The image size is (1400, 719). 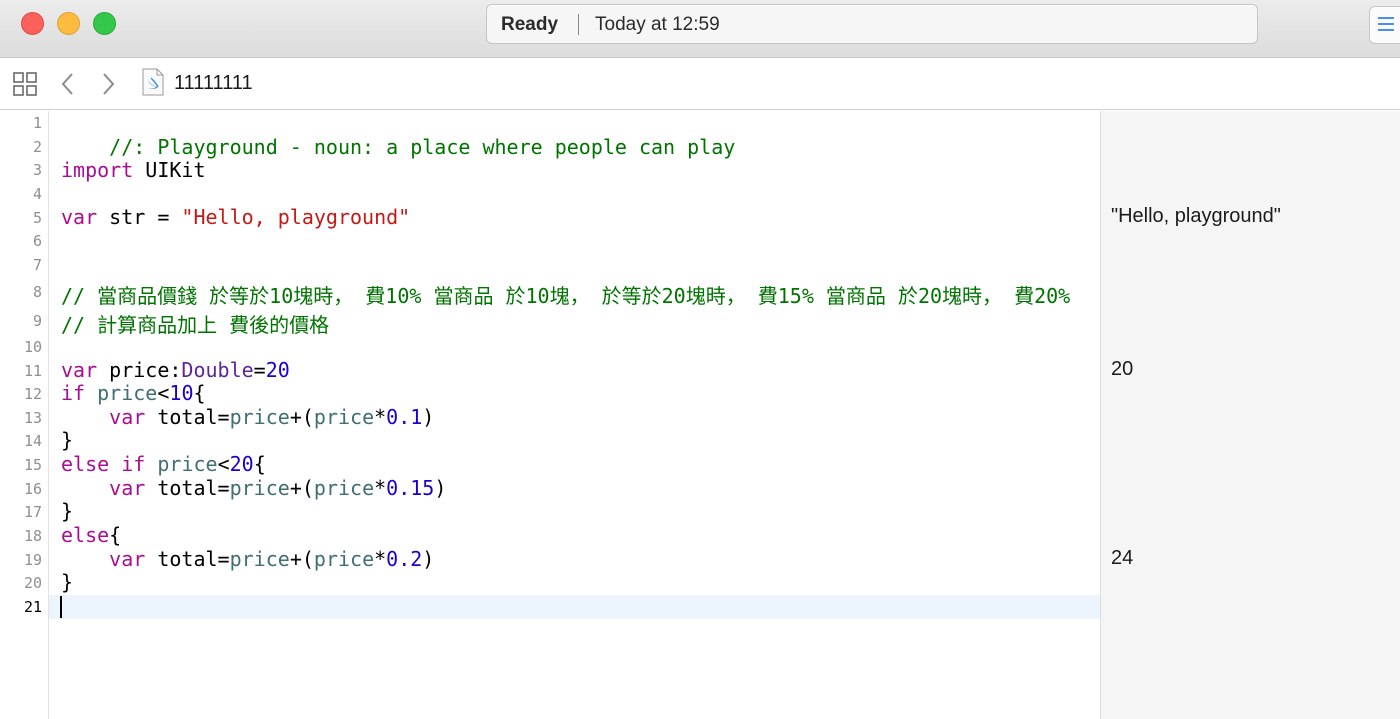 What do you see at coordinates (1196, 216) in the screenshot?
I see `result-value-line-5: "Hello, playground"` at bounding box center [1196, 216].